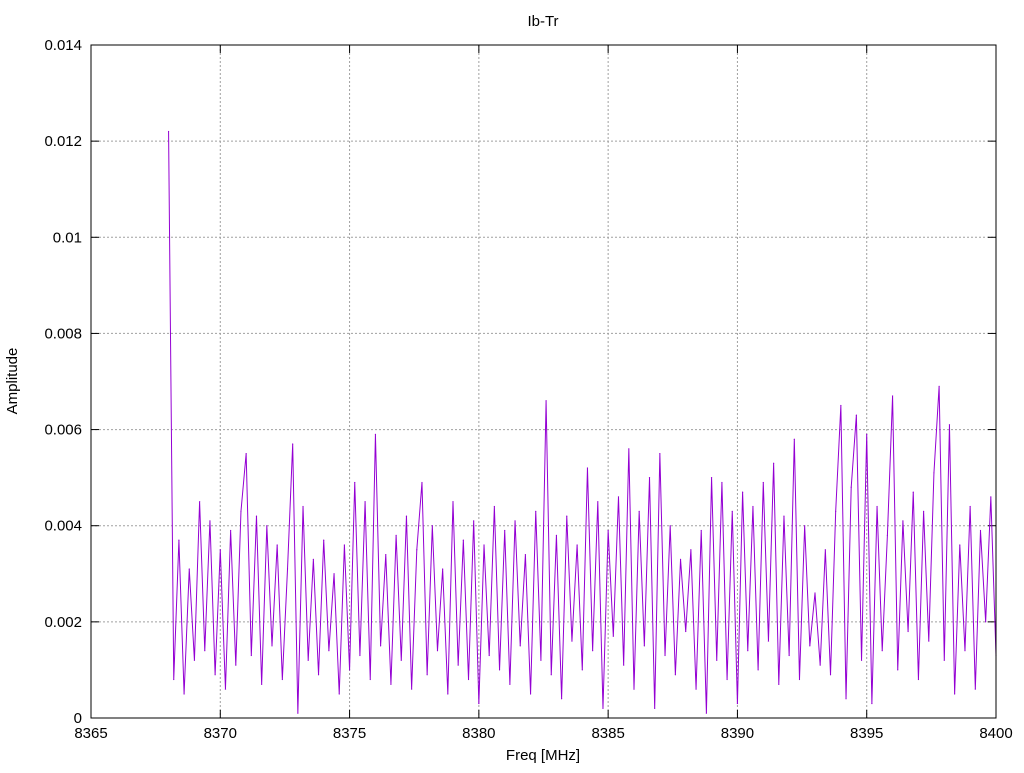  Describe the element at coordinates (478, 733) in the screenshot. I see `x-tick-label: 8380` at that location.